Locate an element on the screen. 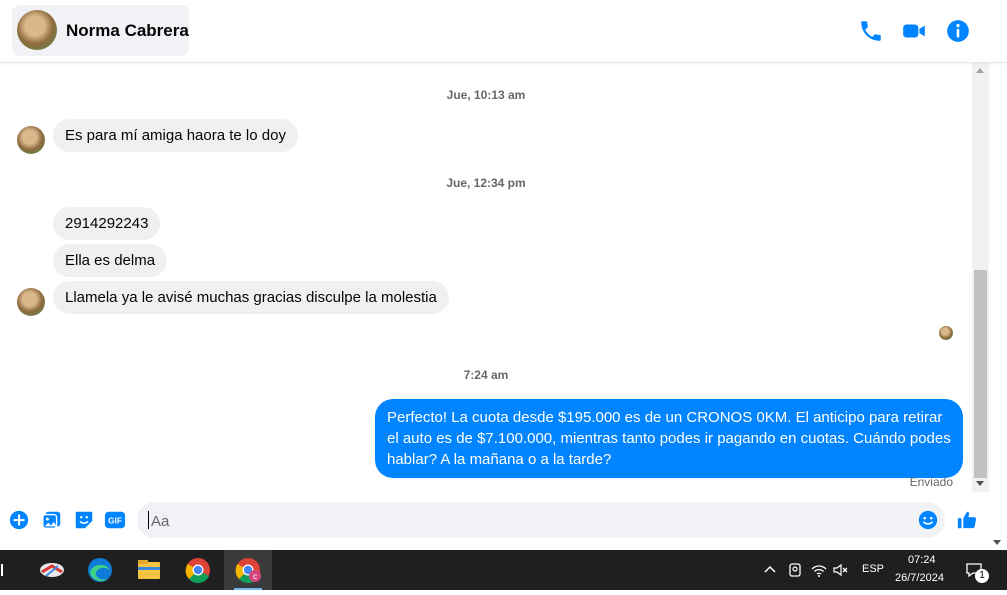 The height and width of the screenshot is (595, 1007). window-scrollbar is located at coordinates (998, 274).